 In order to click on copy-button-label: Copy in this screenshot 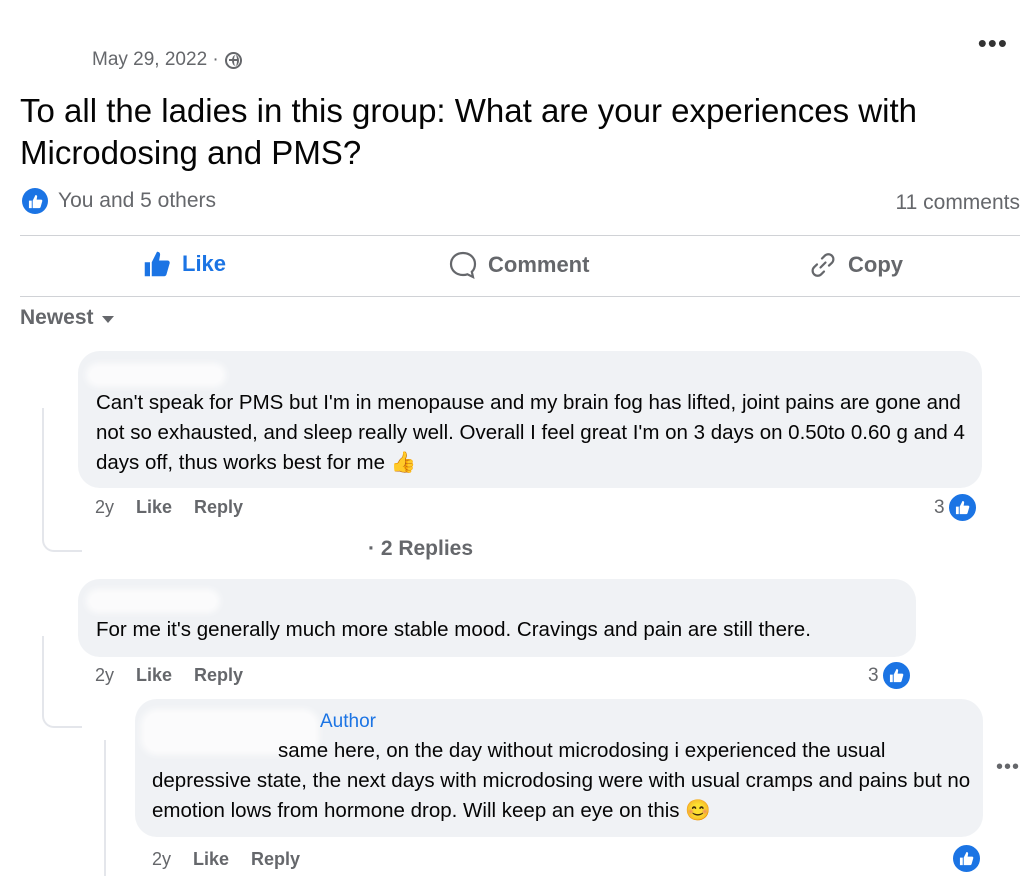, I will do `click(875, 264)`.